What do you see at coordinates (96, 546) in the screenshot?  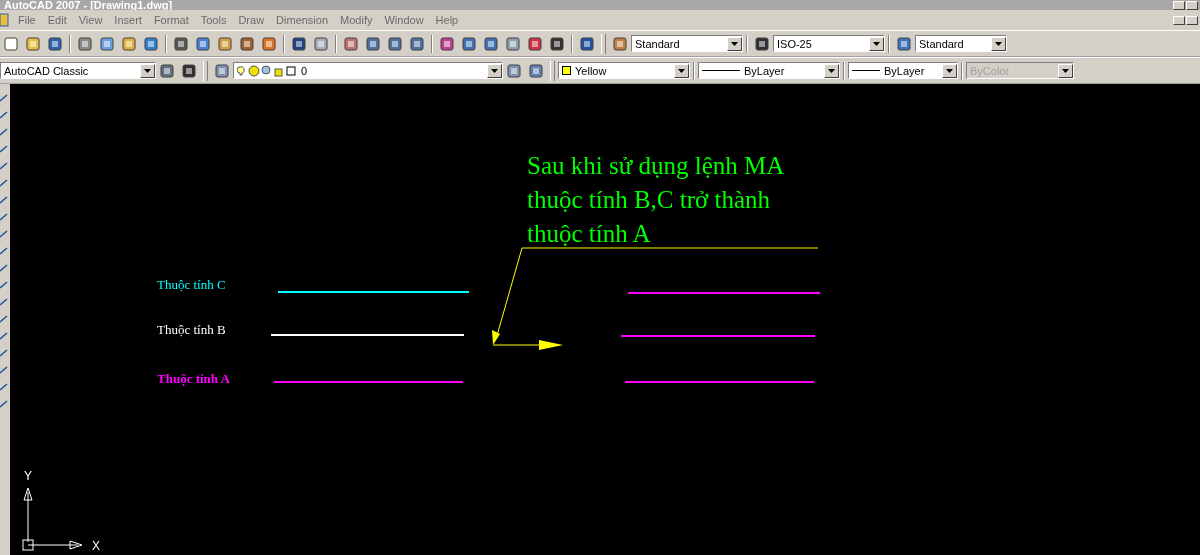 I see `x-axis-label: X` at bounding box center [96, 546].